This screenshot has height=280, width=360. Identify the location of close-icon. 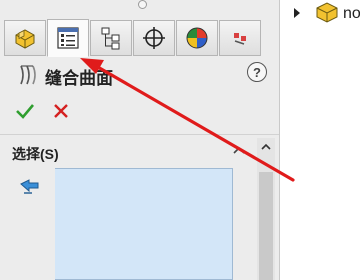
(61, 111).